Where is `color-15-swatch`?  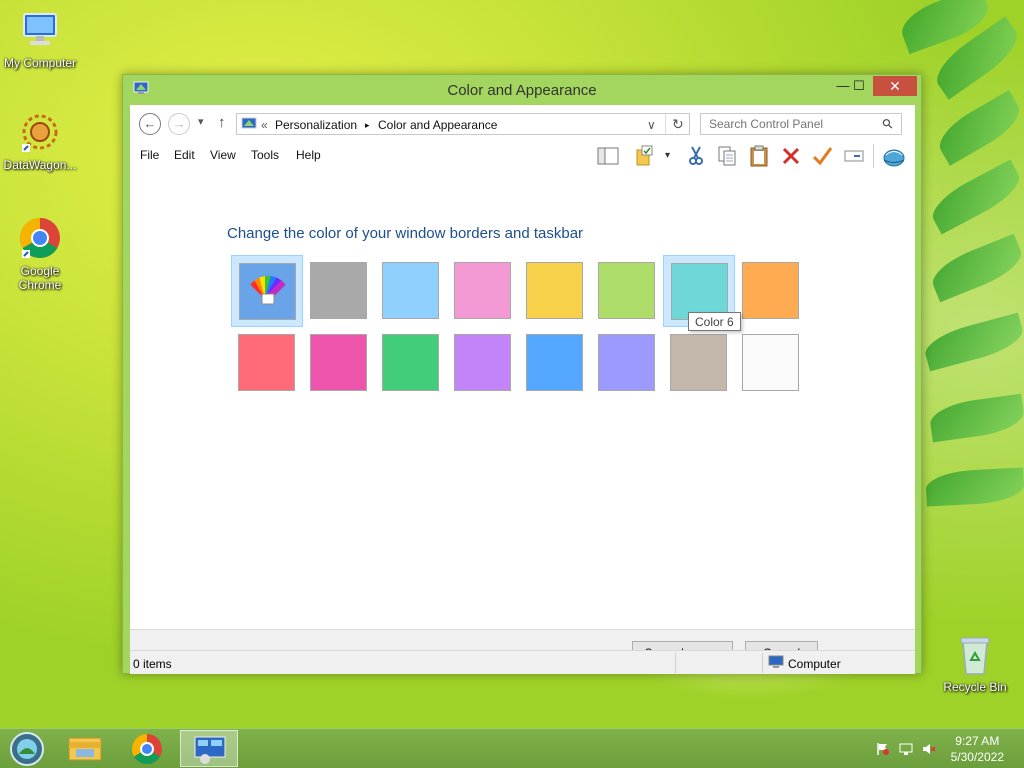
color-15-swatch is located at coordinates (771, 363).